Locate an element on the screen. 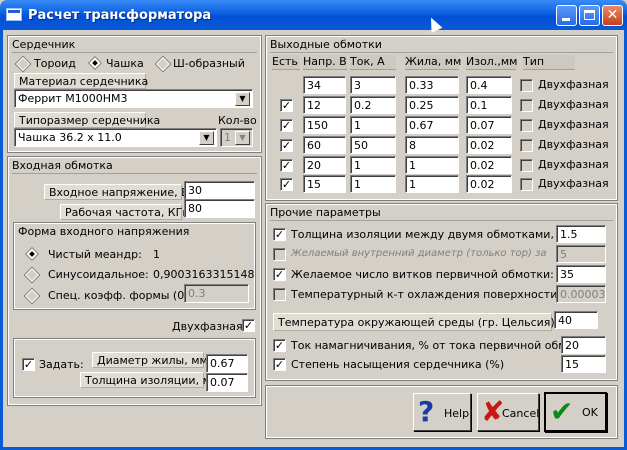  mag-current-input: 20 is located at coordinates (583, 345).